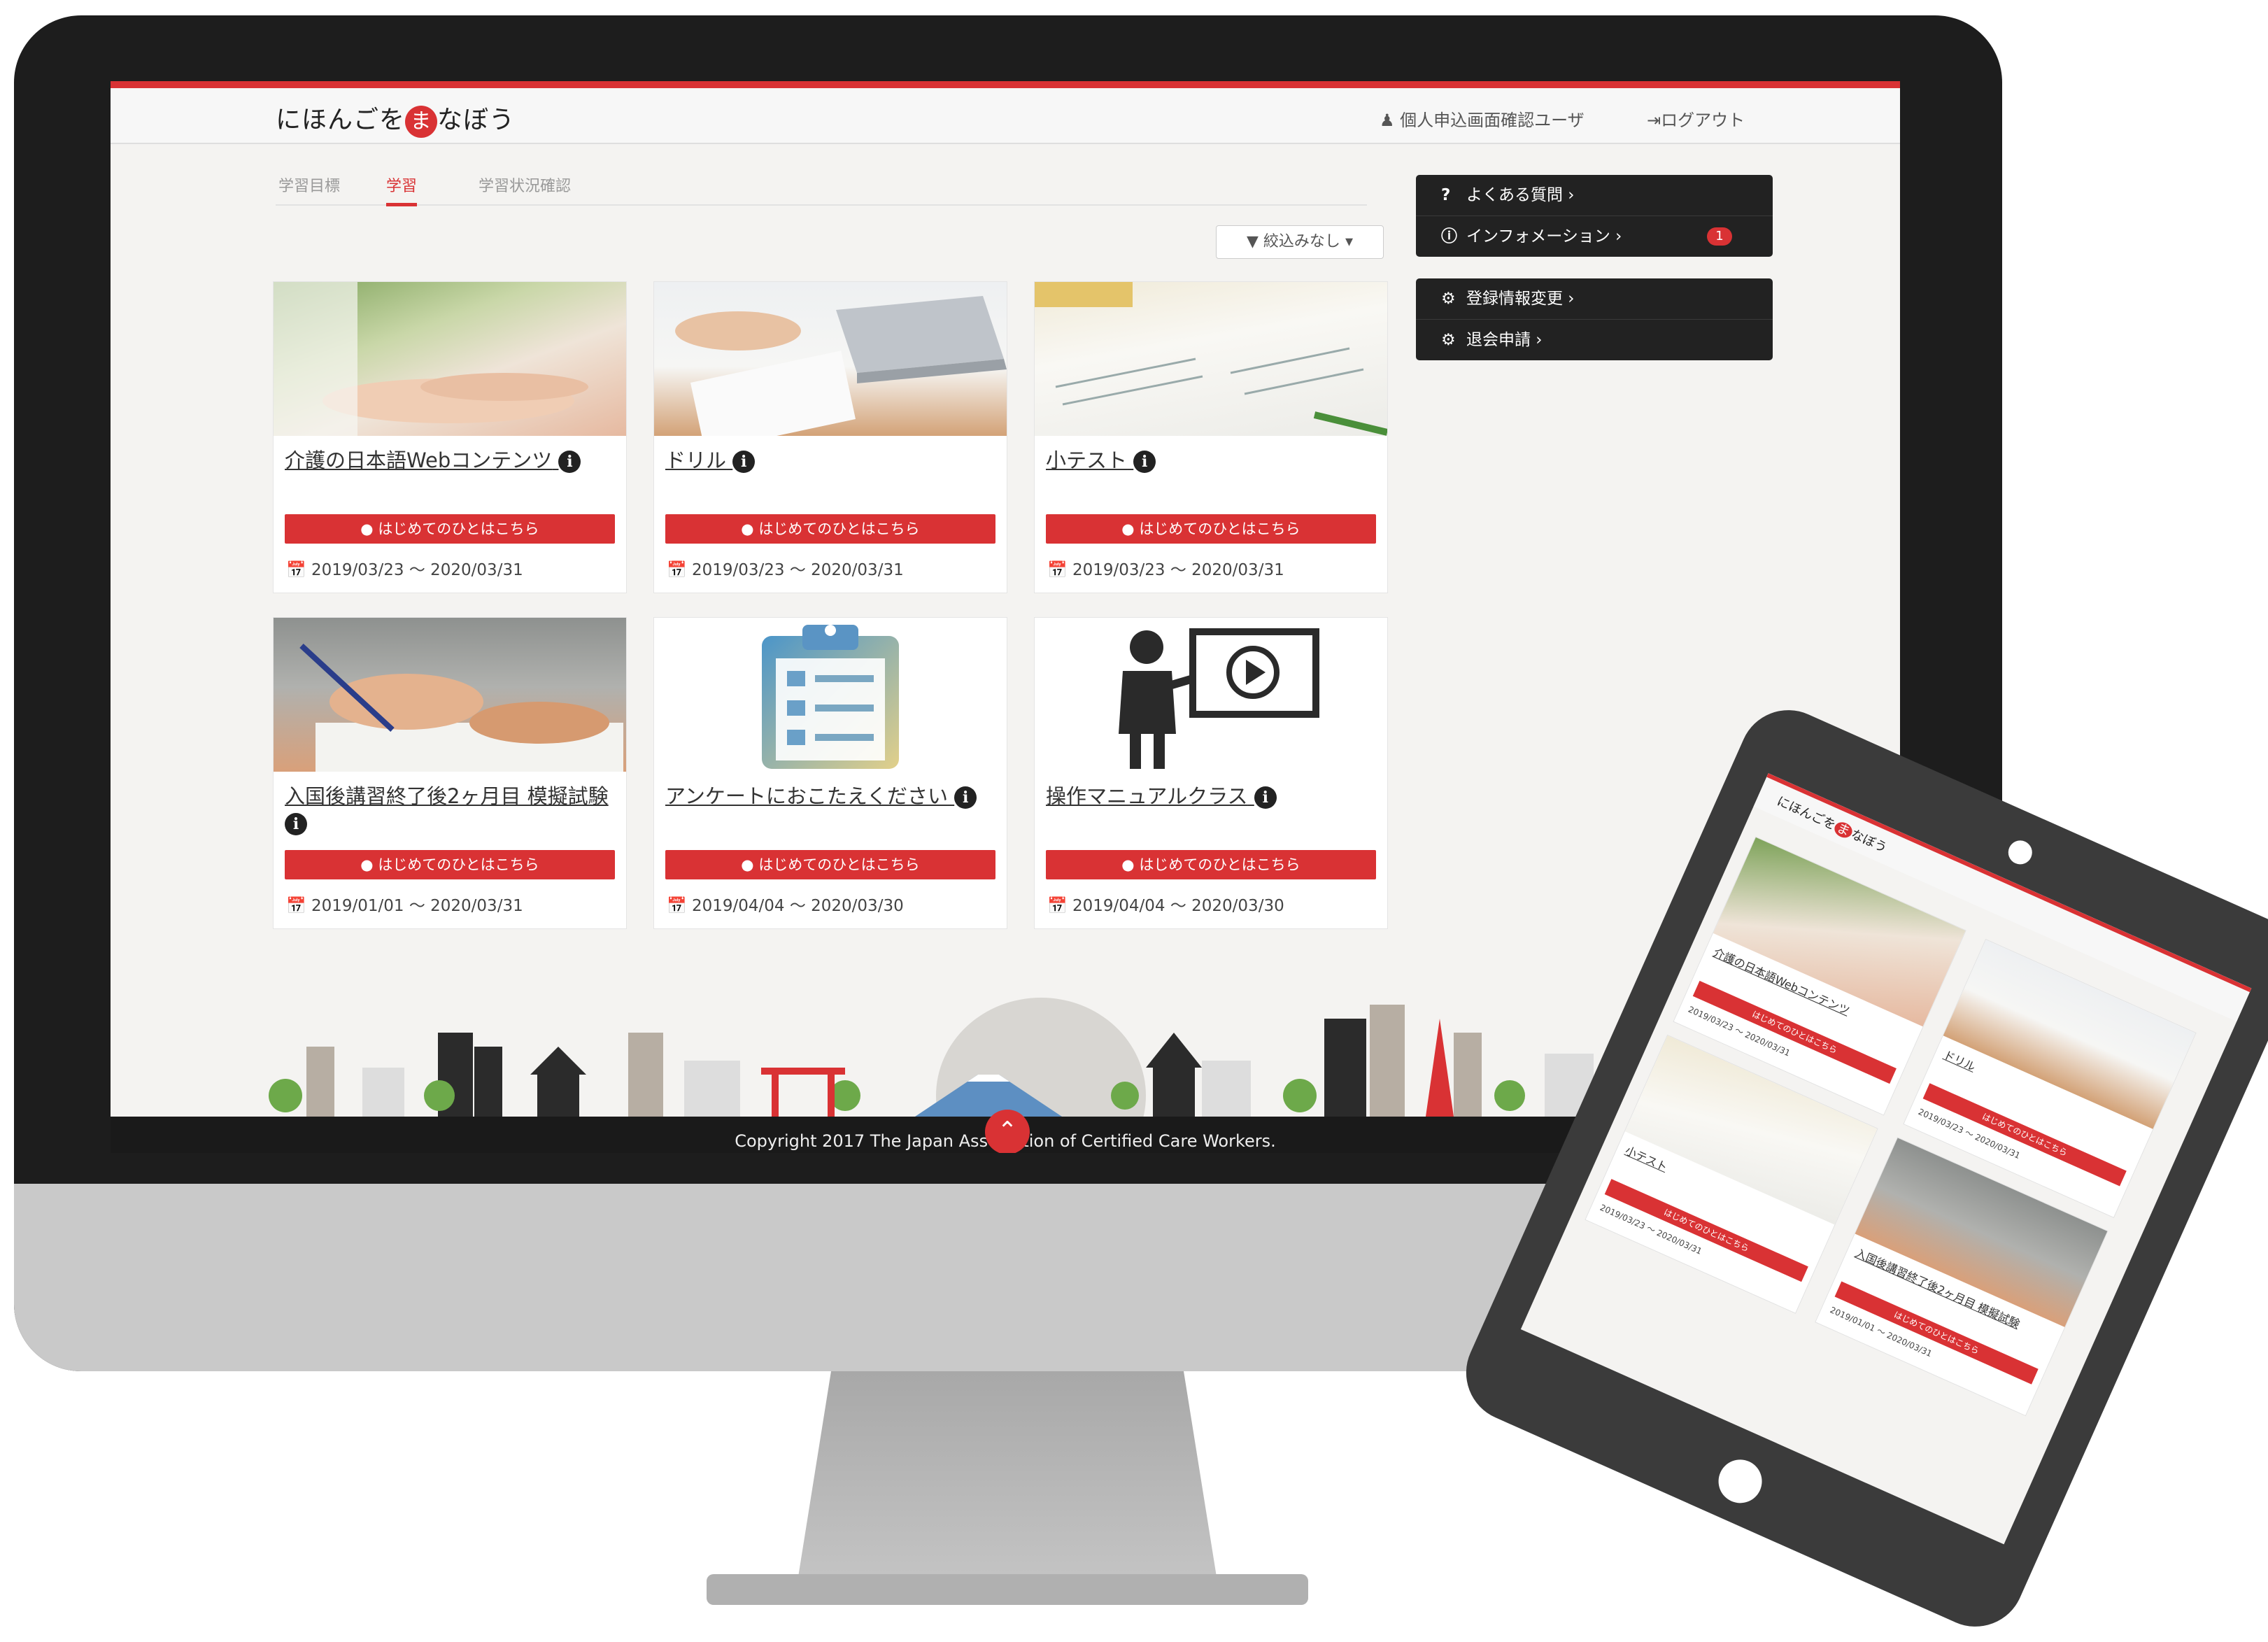 This screenshot has height=1642, width=2268. Describe the element at coordinates (1449, 236) in the screenshot. I see `info-circle-icon: ⓘ` at that location.